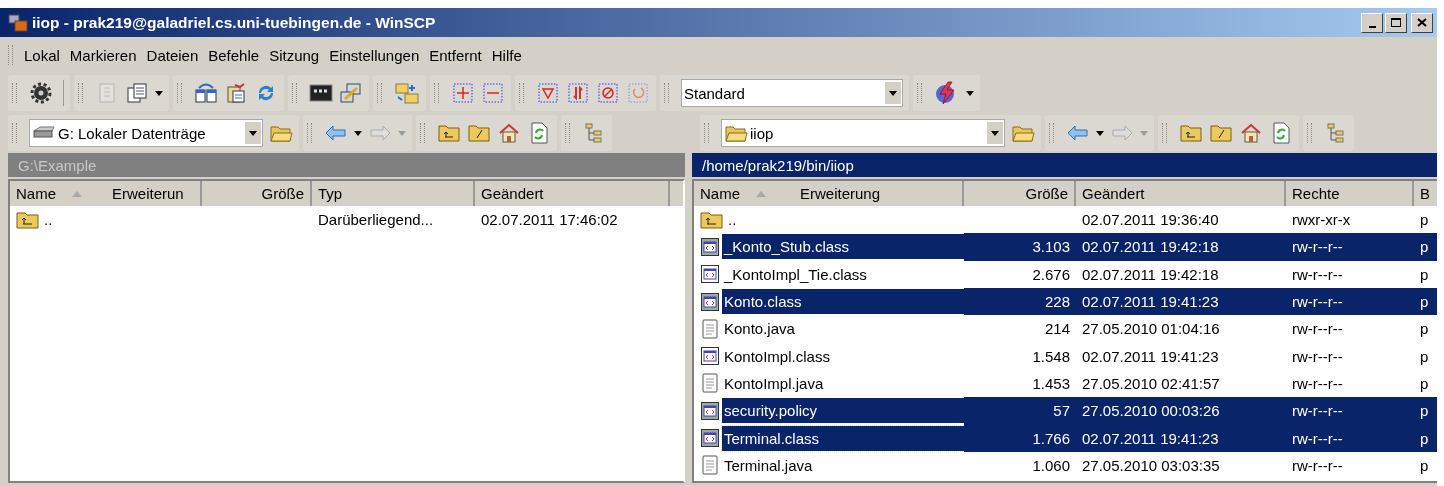  I want to click on minimize-button, so click(1372, 22).